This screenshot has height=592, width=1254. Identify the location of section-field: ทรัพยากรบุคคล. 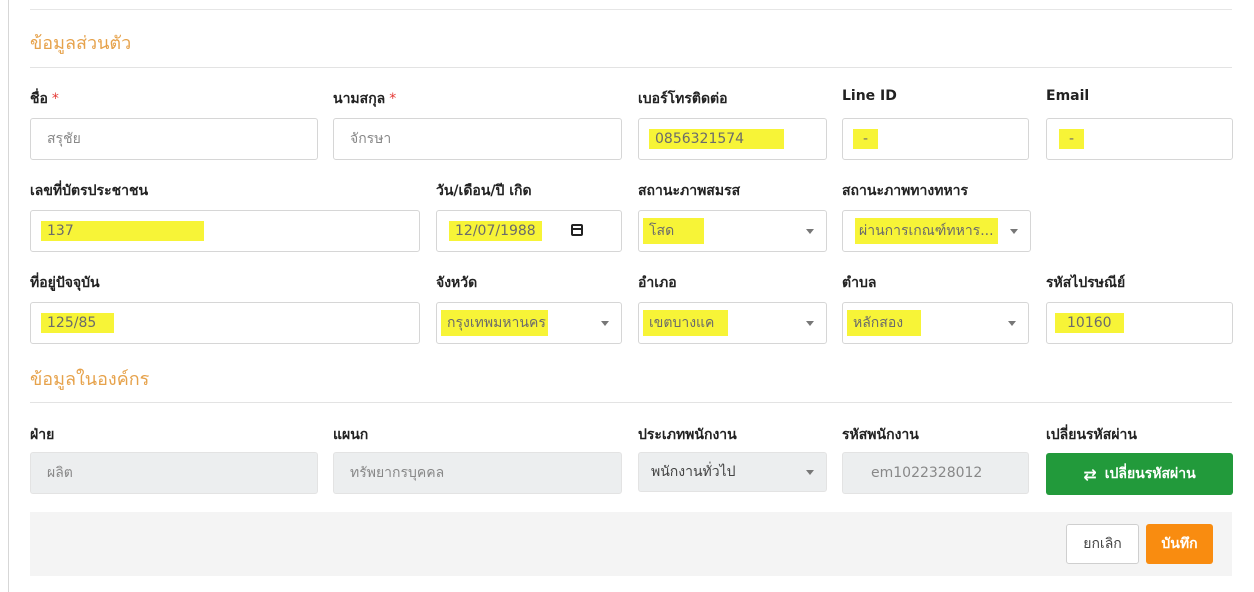
(477, 473).